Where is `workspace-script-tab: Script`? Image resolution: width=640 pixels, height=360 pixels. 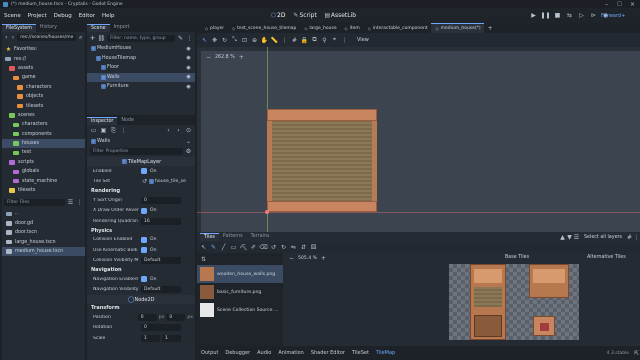 workspace-script-tab: Script is located at coordinates (307, 15).